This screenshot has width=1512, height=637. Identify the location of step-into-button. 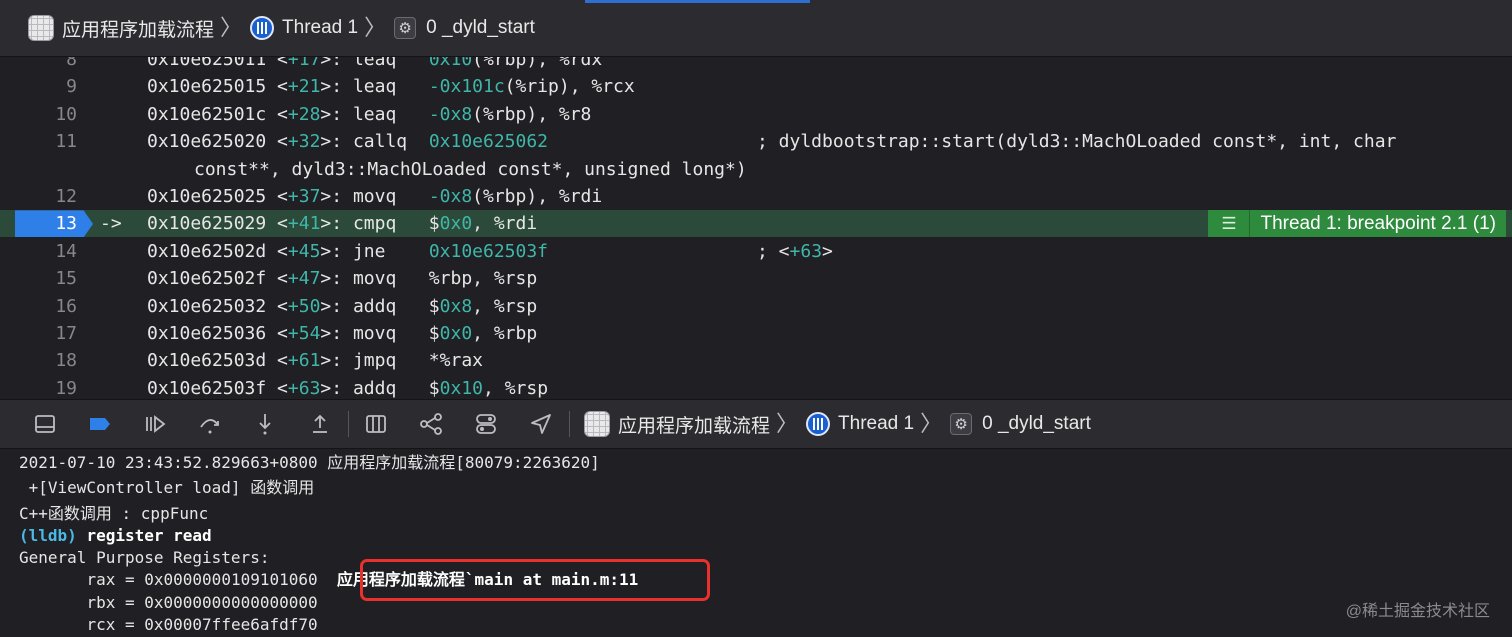
(265, 424).